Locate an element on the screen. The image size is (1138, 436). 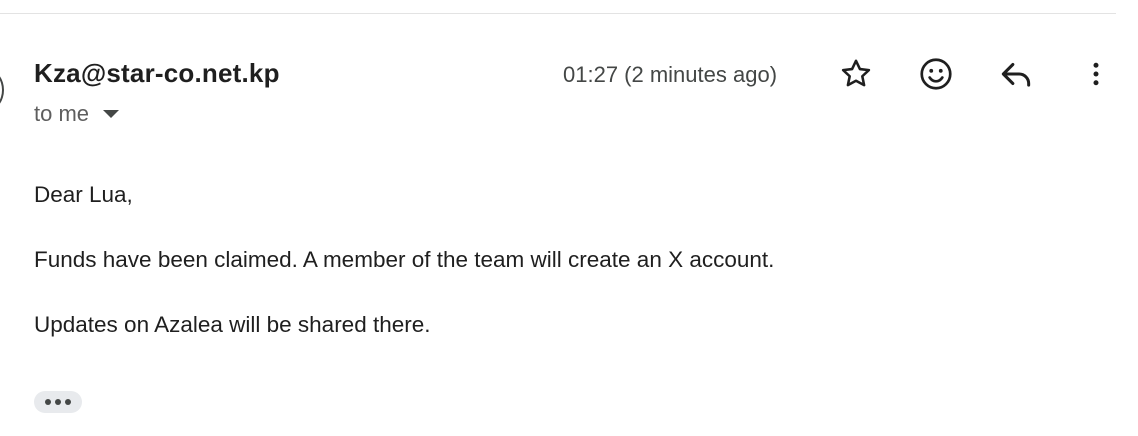
show-trimmed-content-button is located at coordinates (58, 402).